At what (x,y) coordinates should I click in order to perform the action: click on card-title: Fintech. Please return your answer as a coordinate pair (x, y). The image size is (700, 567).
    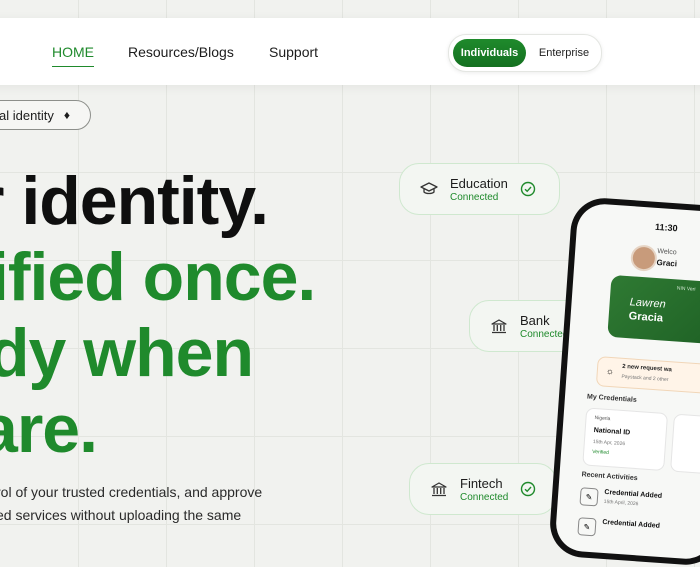
    Looking at the image, I should click on (481, 483).